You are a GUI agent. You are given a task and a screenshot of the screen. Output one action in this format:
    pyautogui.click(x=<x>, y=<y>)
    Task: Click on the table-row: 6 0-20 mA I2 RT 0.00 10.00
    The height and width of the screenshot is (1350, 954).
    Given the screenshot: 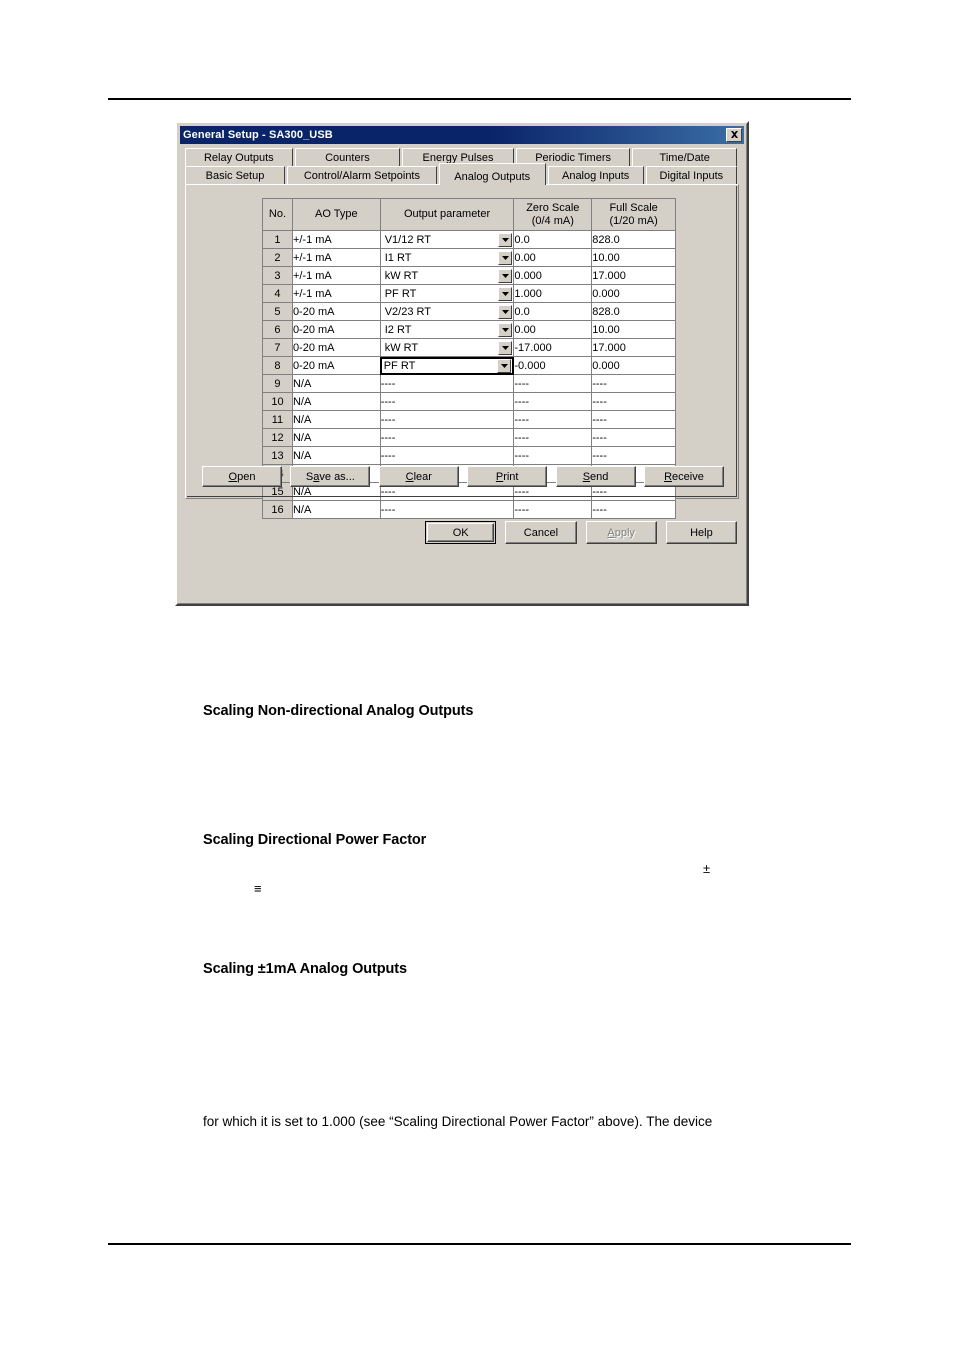 What is the action you would take?
    pyautogui.click(x=469, y=329)
    